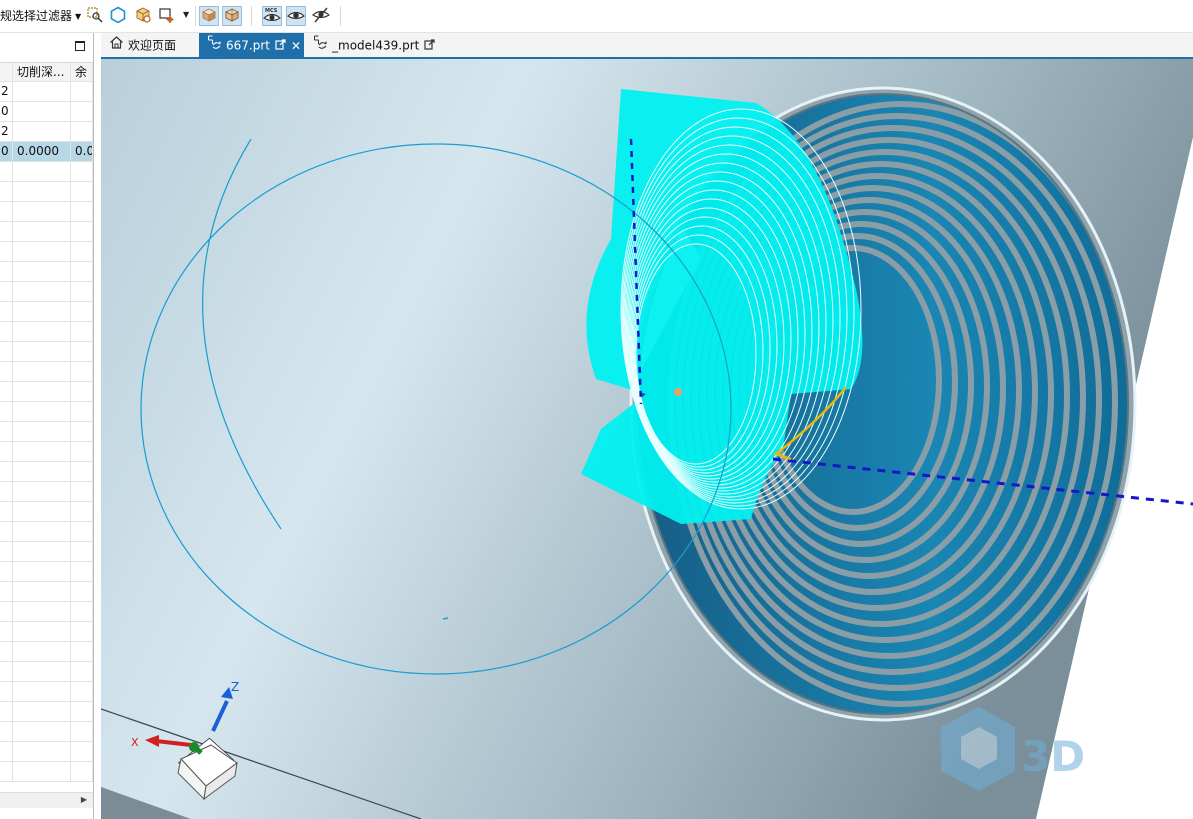 This screenshot has width=1193, height=819. I want to click on maximize-icon, so click(80, 46).